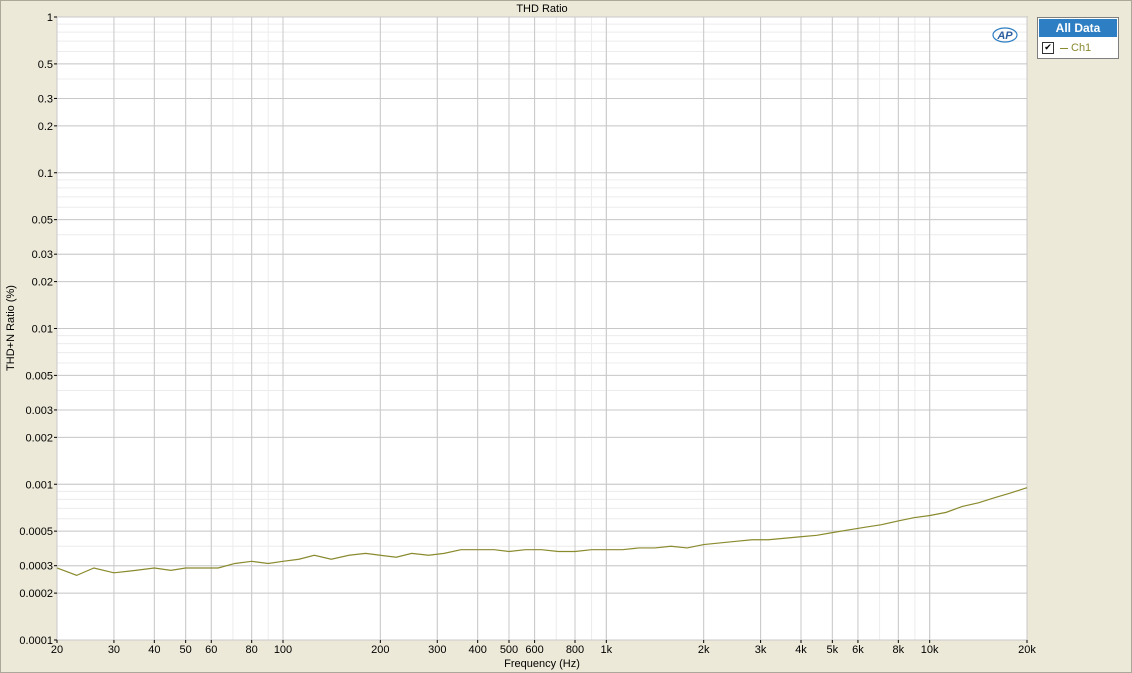 The width and height of the screenshot is (1132, 673). I want to click on x-tick-label: 800, so click(575, 650).